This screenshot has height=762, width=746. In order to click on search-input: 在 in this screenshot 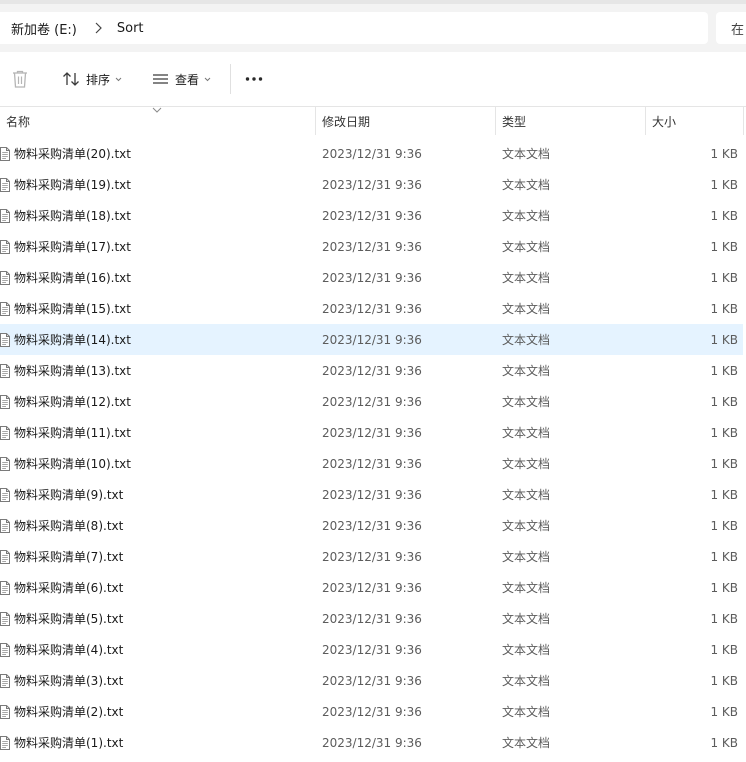, I will do `click(731, 28)`.